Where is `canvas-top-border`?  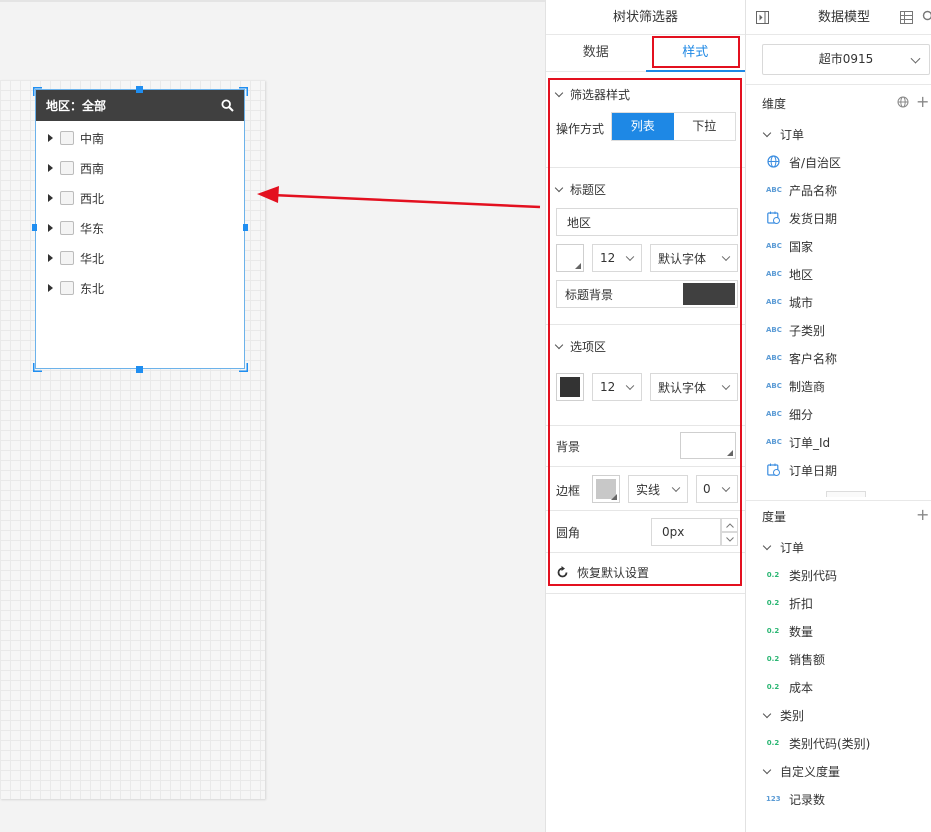 canvas-top-border is located at coordinates (272, 1).